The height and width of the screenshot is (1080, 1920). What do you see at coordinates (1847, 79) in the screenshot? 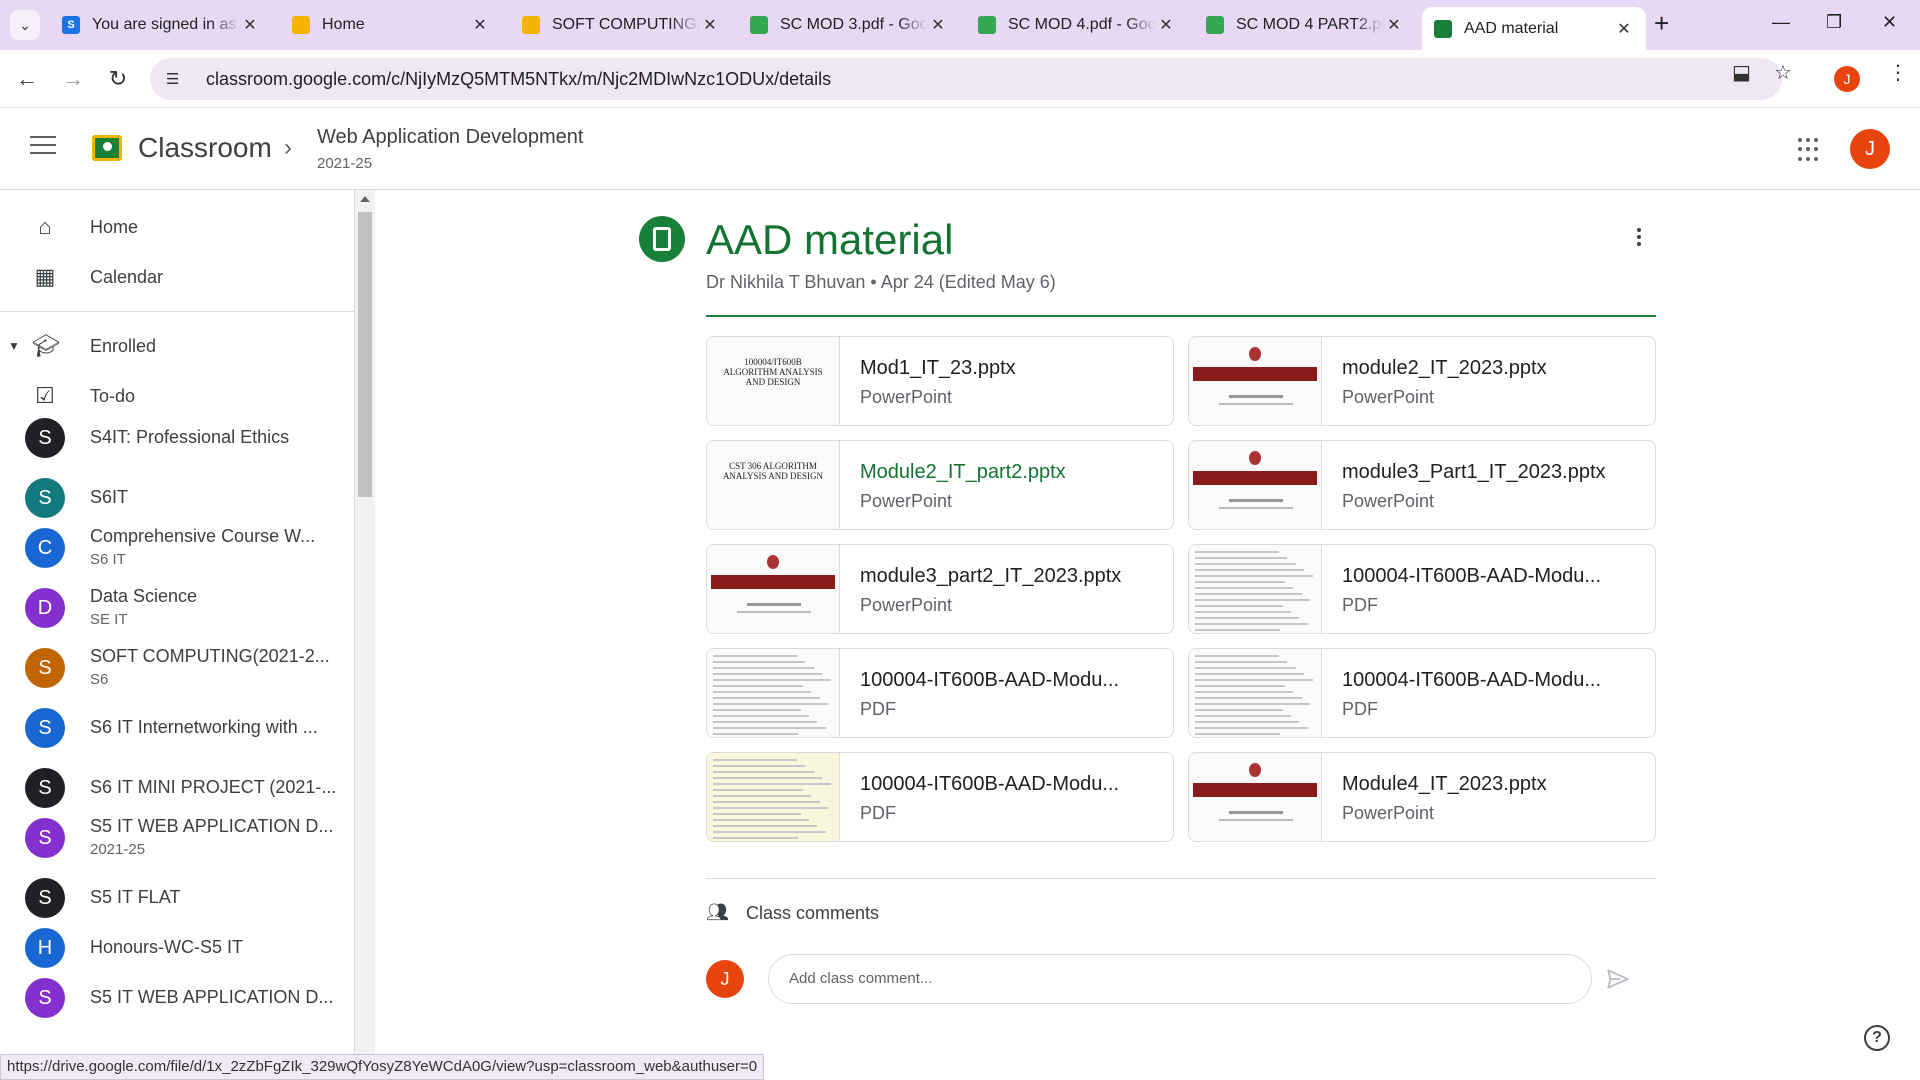
I see `browser-profile-avatar: J` at bounding box center [1847, 79].